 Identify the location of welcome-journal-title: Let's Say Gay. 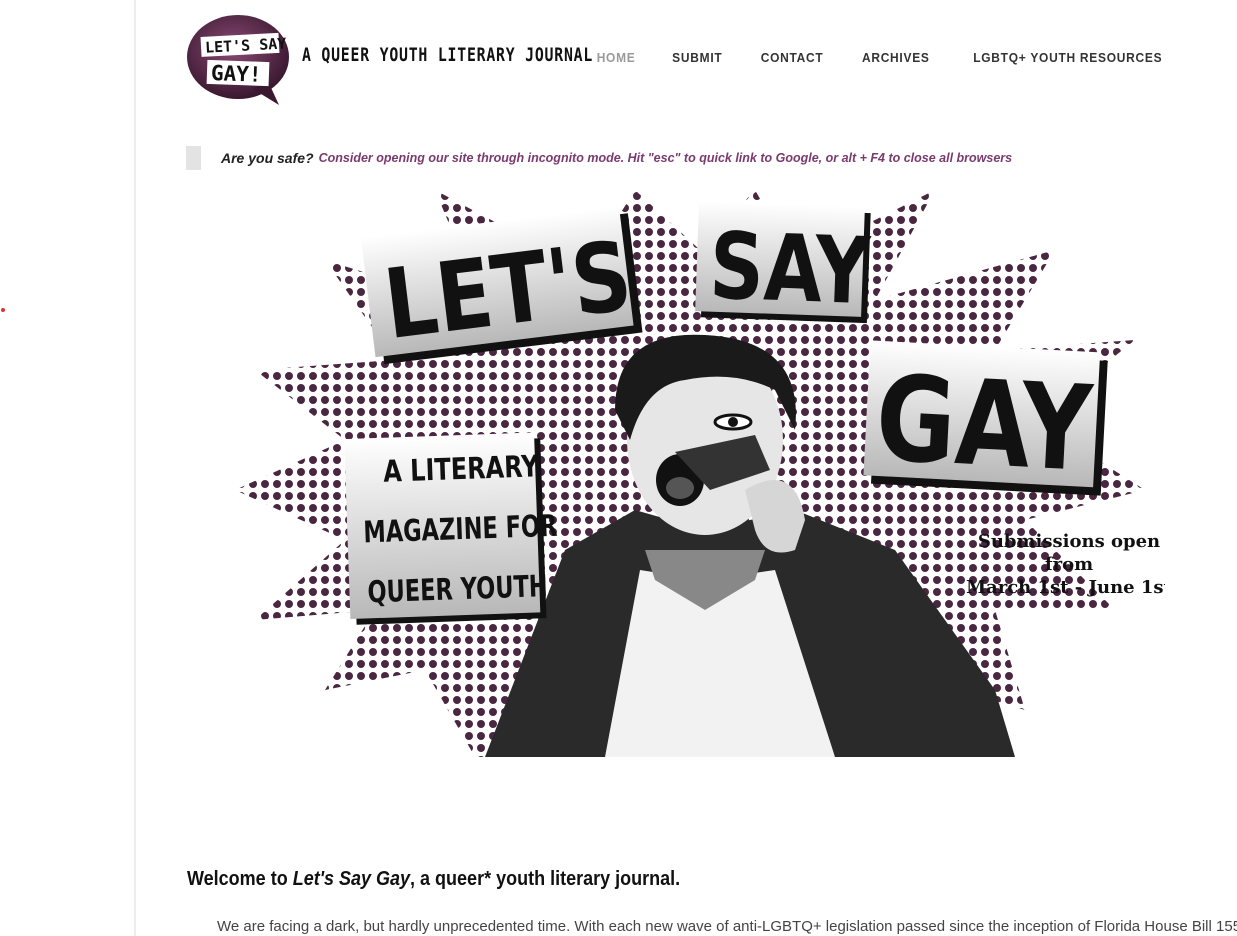
(351, 879).